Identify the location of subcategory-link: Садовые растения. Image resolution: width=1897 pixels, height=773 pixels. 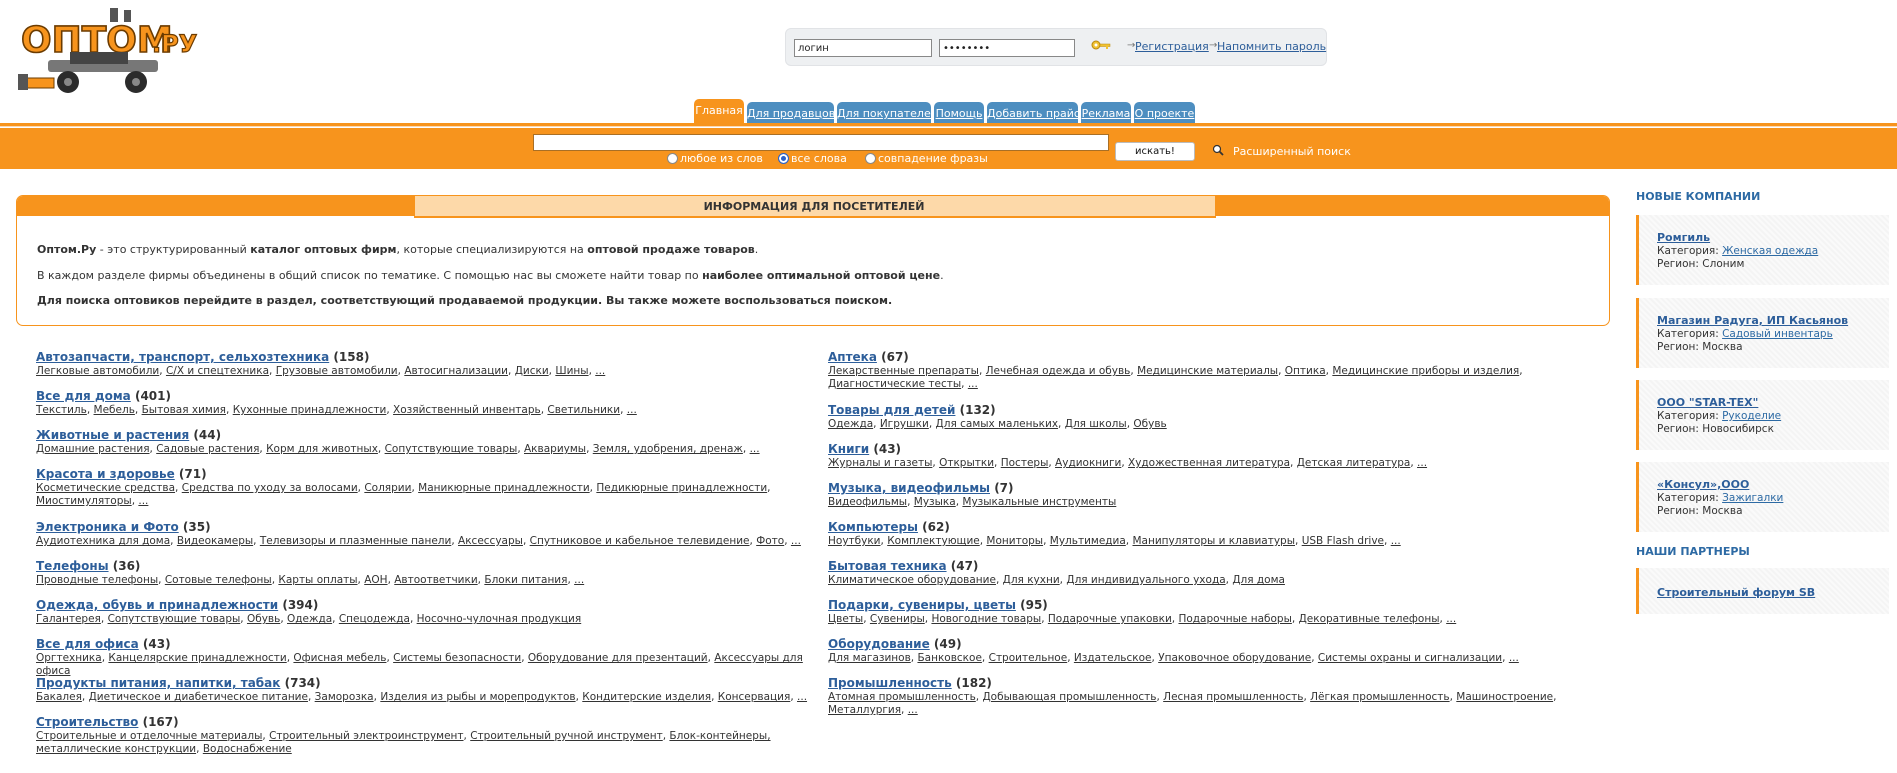
(207, 449).